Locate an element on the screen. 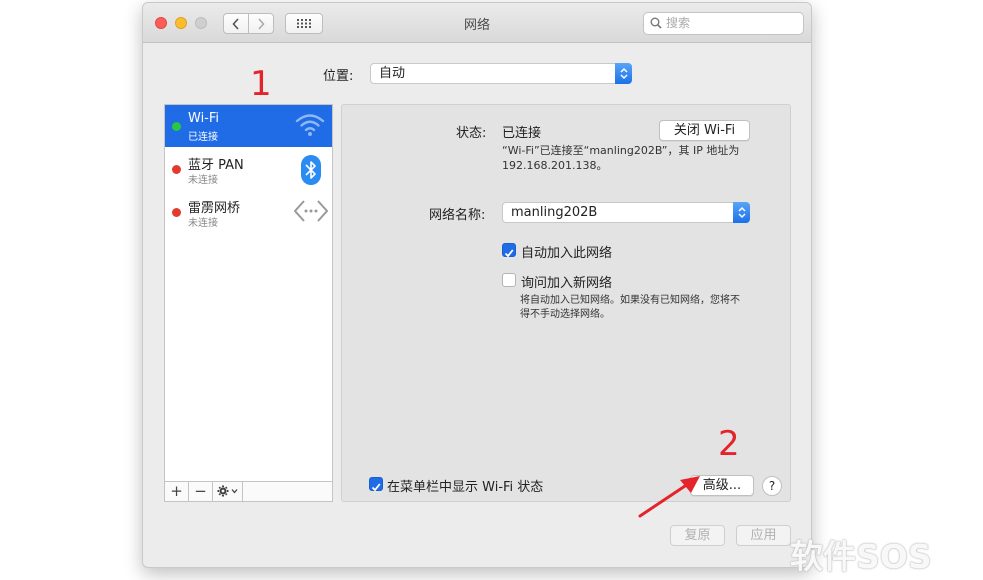  status-label: 状态: is located at coordinates (471, 133).